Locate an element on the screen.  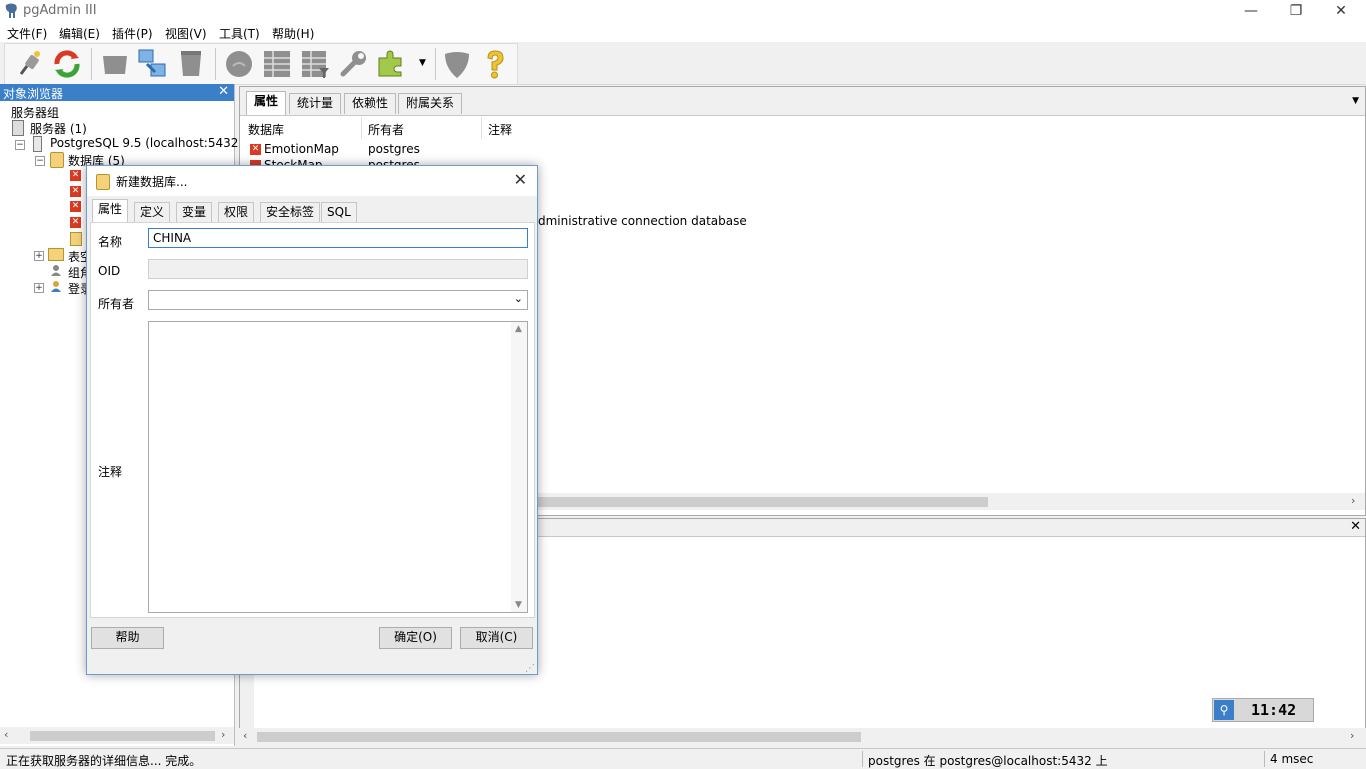
oid-input is located at coordinates (338, 269).